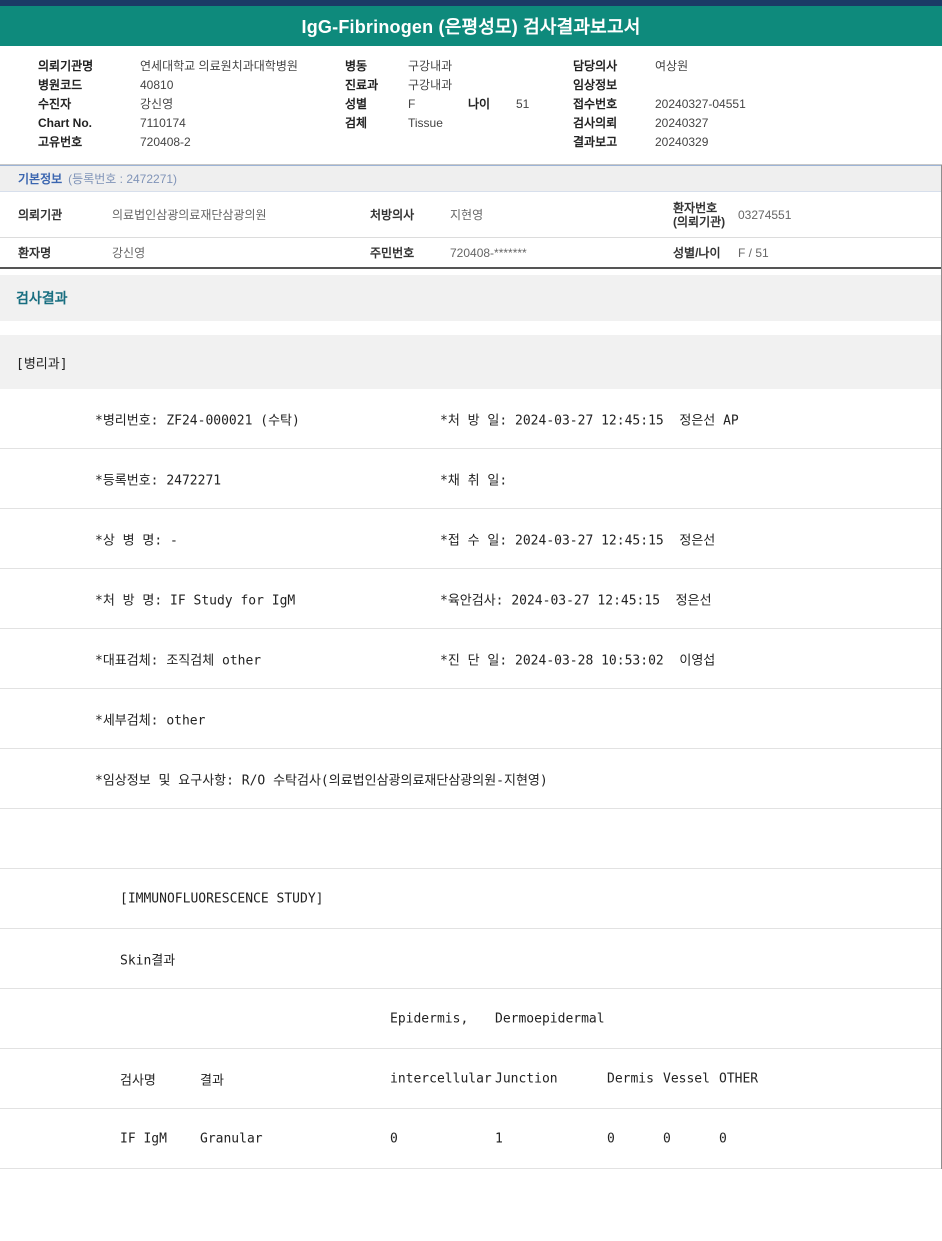 The width and height of the screenshot is (942, 1241). I want to click on cell-test-name: IF IgM, so click(143, 1138).